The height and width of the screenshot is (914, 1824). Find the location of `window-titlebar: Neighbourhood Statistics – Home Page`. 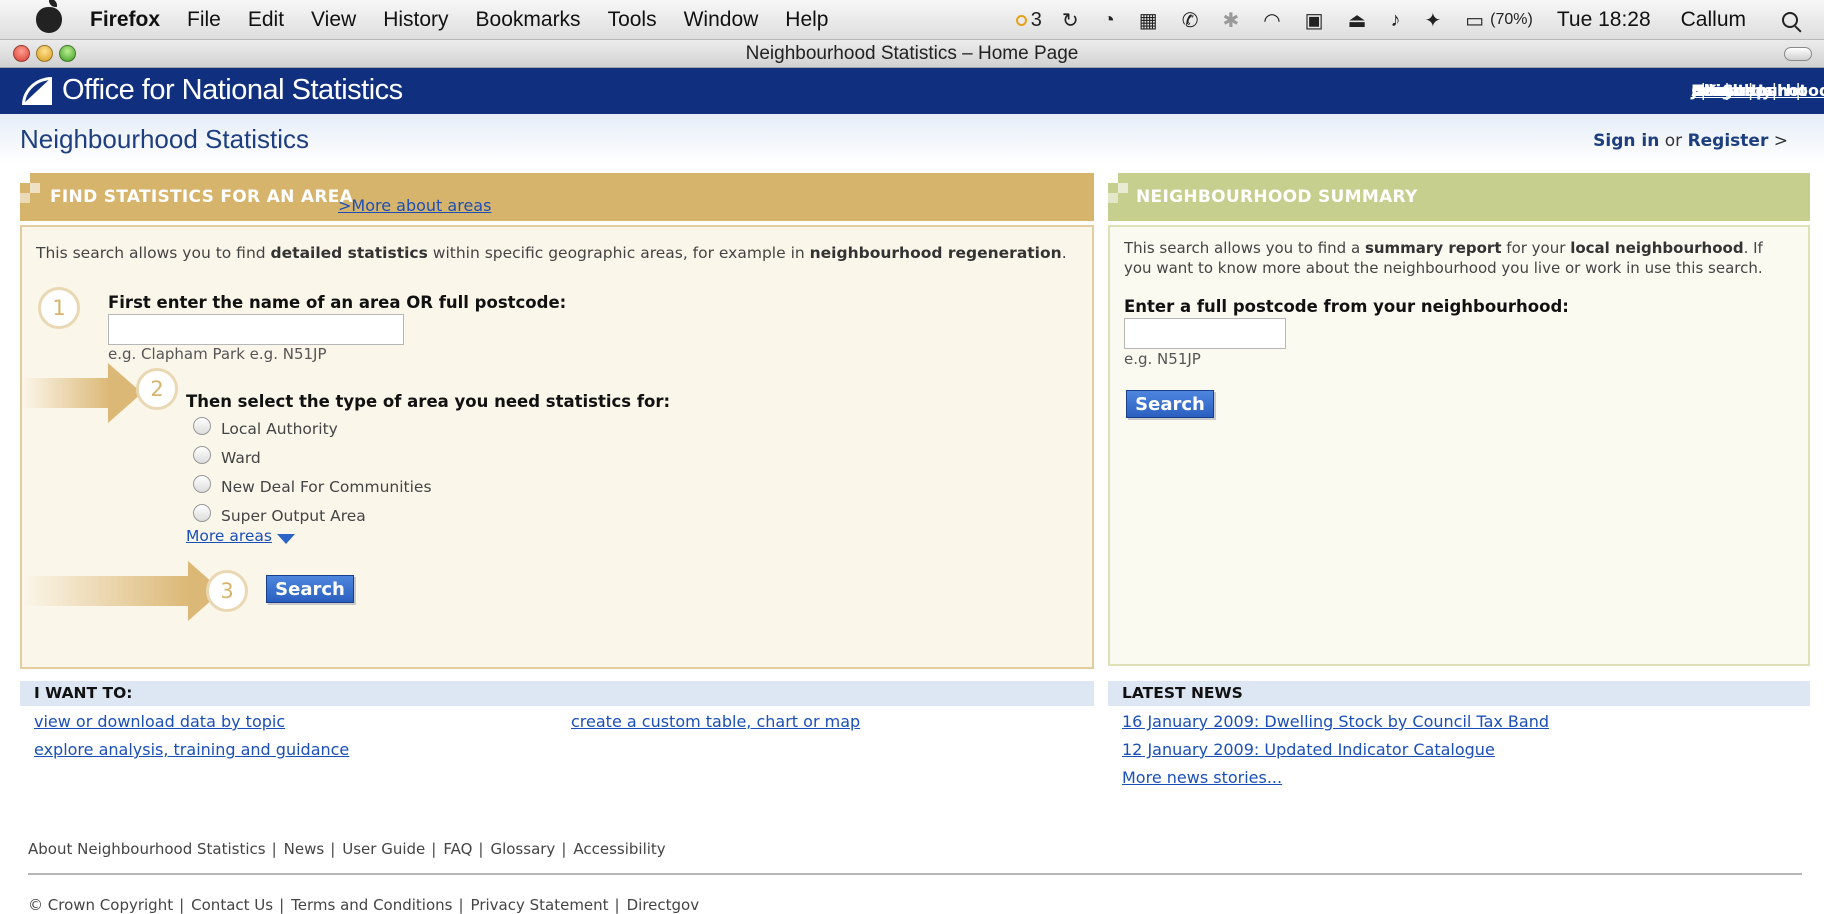

window-titlebar: Neighbourhood Statistics – Home Page is located at coordinates (912, 54).